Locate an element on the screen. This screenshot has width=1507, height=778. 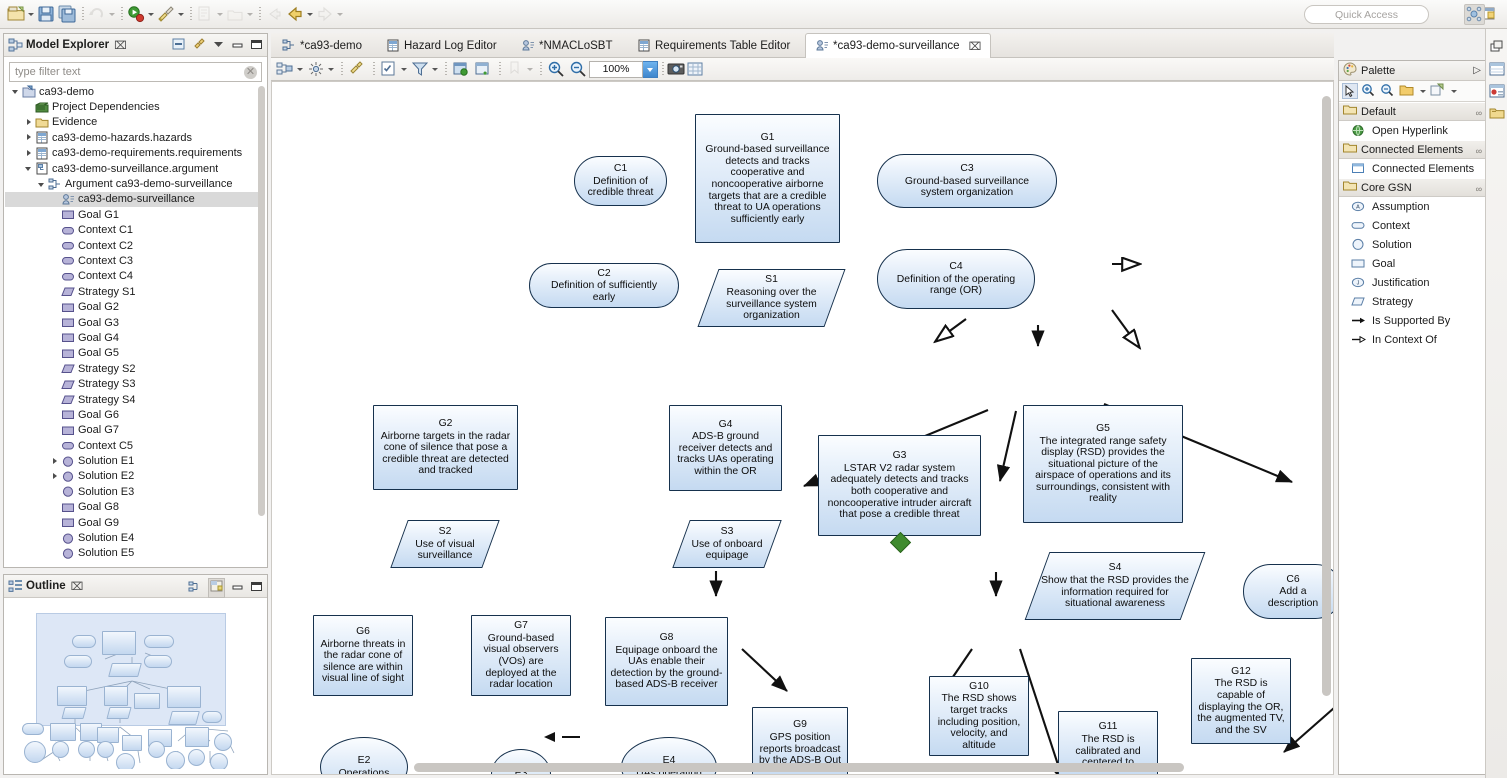
tree-item: Strategy S4 is located at coordinates (132, 399).